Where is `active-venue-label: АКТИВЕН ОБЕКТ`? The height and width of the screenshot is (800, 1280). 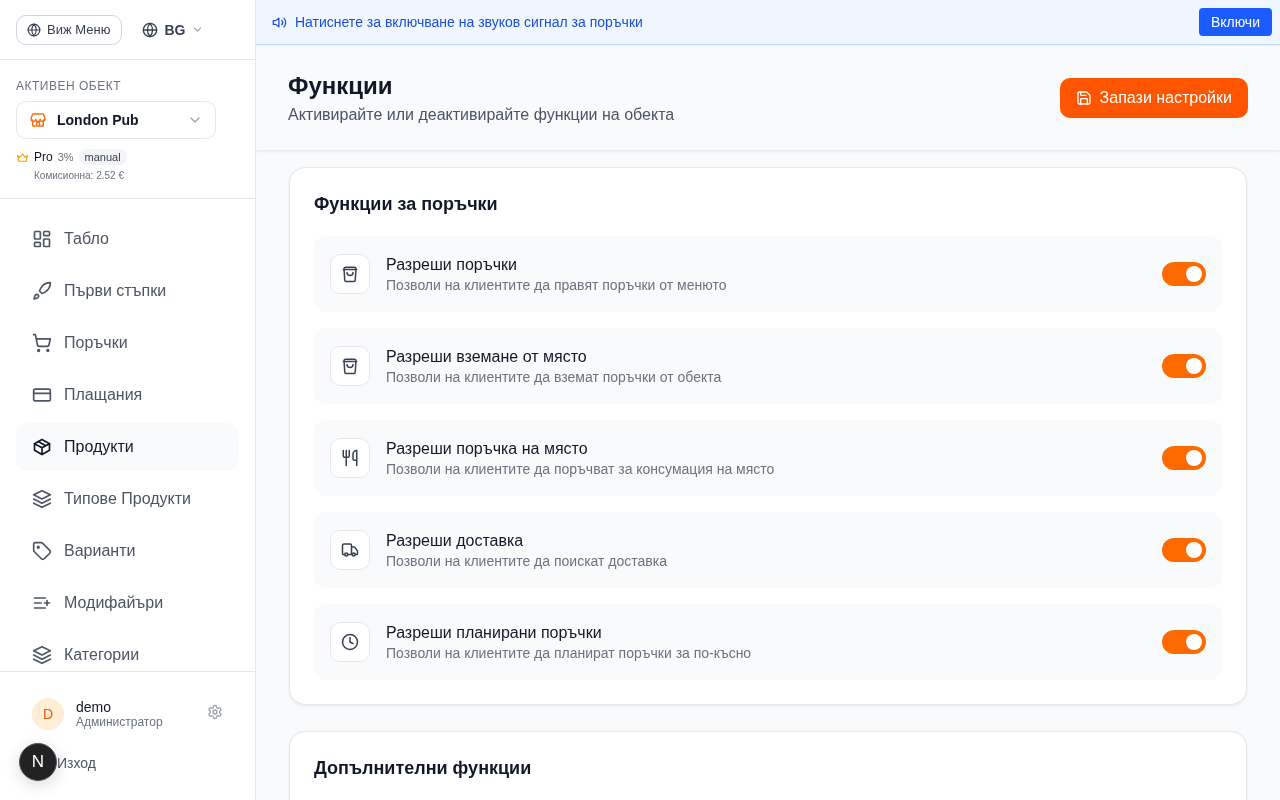 active-venue-label: АКТИВЕН ОБЕКТ is located at coordinates (68, 86).